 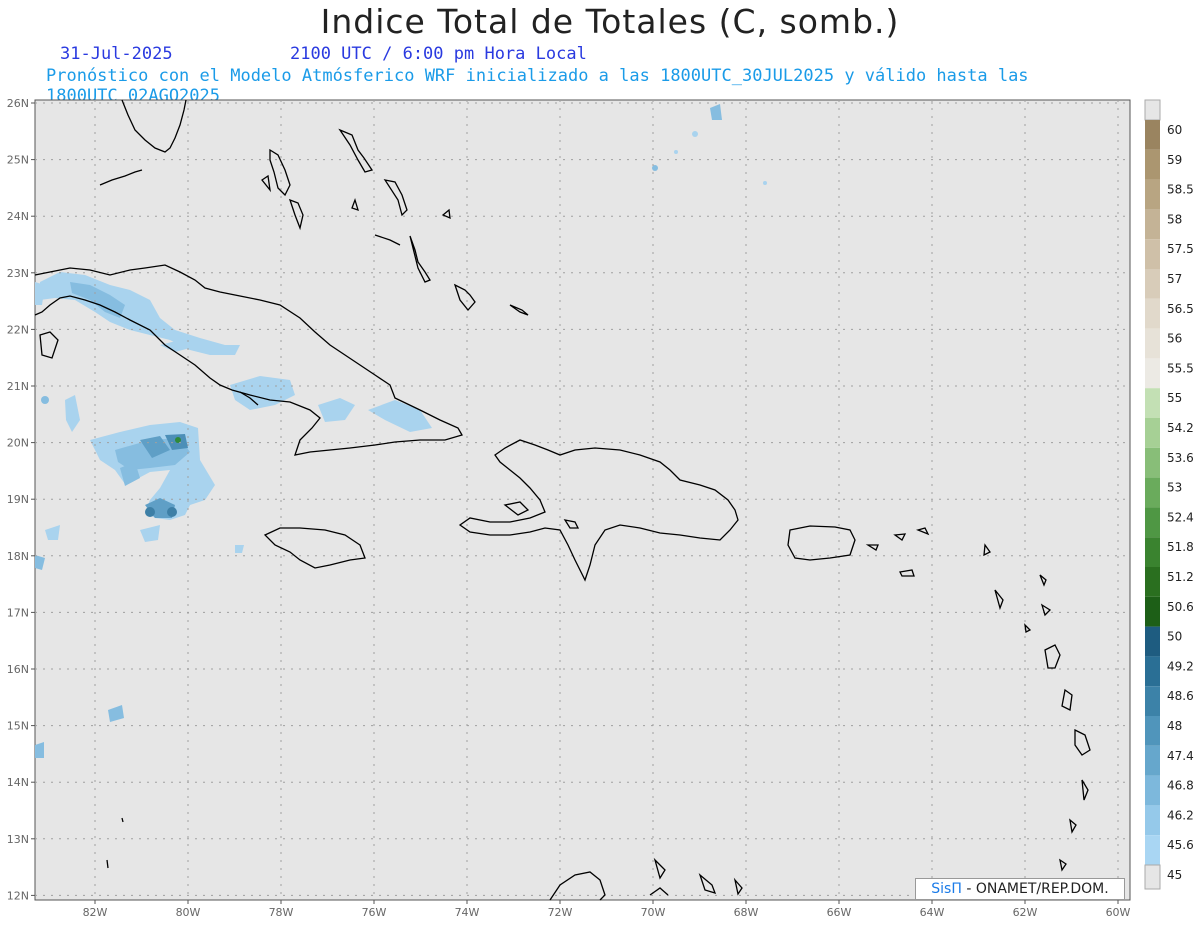 What do you see at coordinates (607, 909) in the screenshot?
I see `longitude-labels: 82W 80W 78W 76W 74W 72W 70W 68W 66W 64W 62W 60W` at bounding box center [607, 909].